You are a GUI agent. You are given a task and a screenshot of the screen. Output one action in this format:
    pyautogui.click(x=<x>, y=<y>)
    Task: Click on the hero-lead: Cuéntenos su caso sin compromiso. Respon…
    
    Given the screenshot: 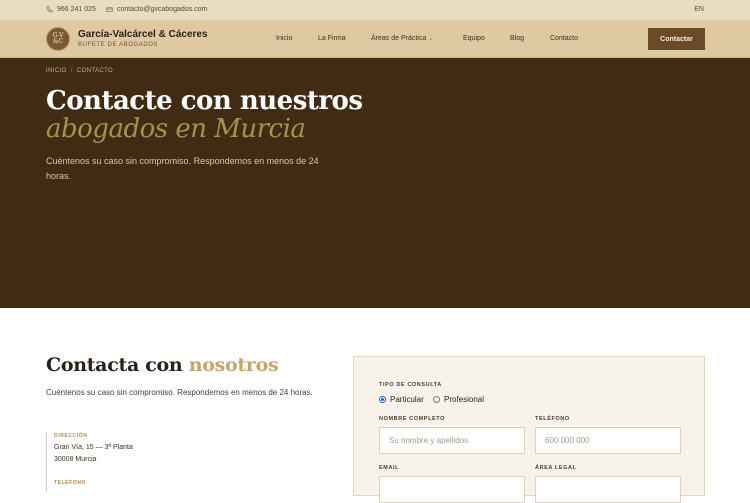 What is the action you would take?
    pyautogui.click(x=182, y=168)
    